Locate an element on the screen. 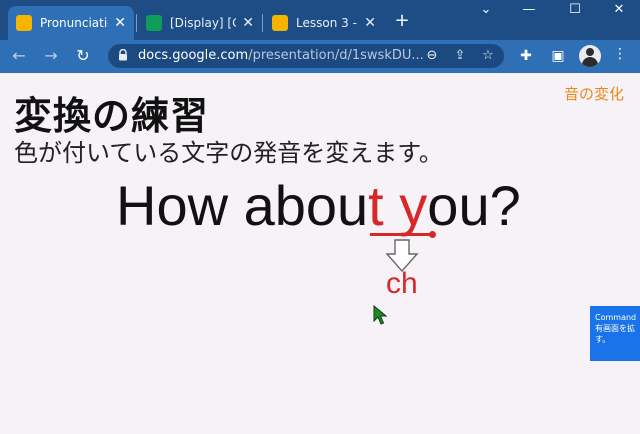 The image size is (640, 434). more-menu-icon: ⋮ is located at coordinates (620, 54).